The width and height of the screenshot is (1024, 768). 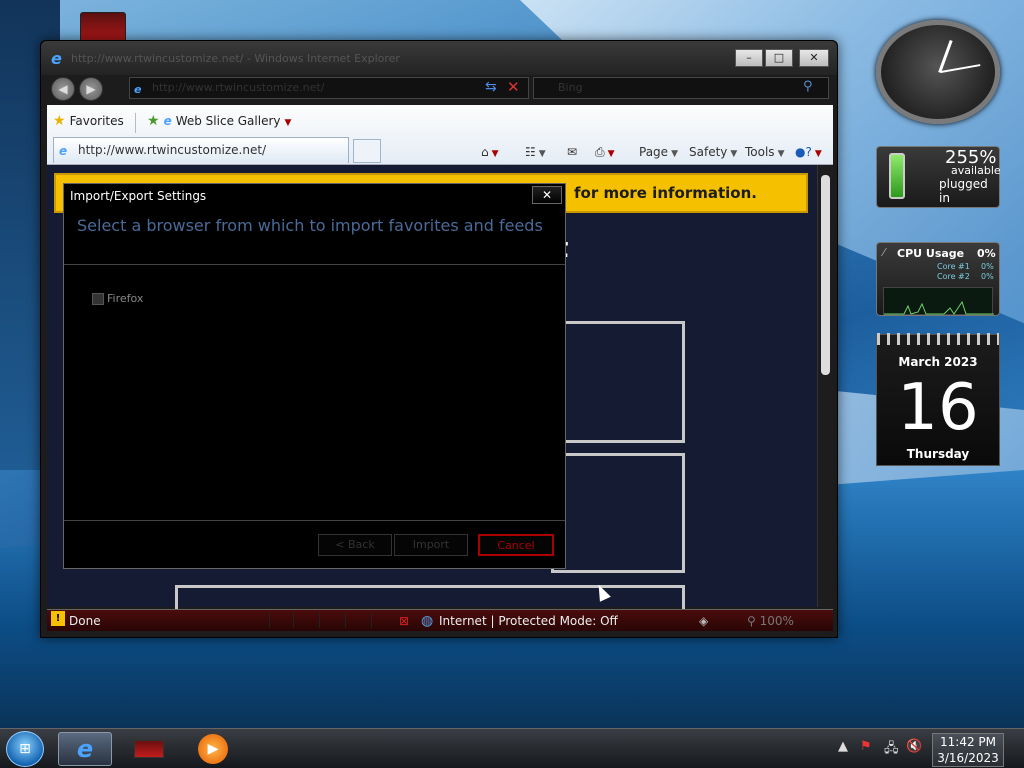 What do you see at coordinates (167, 121) in the screenshot?
I see `page-icon: e` at bounding box center [167, 121].